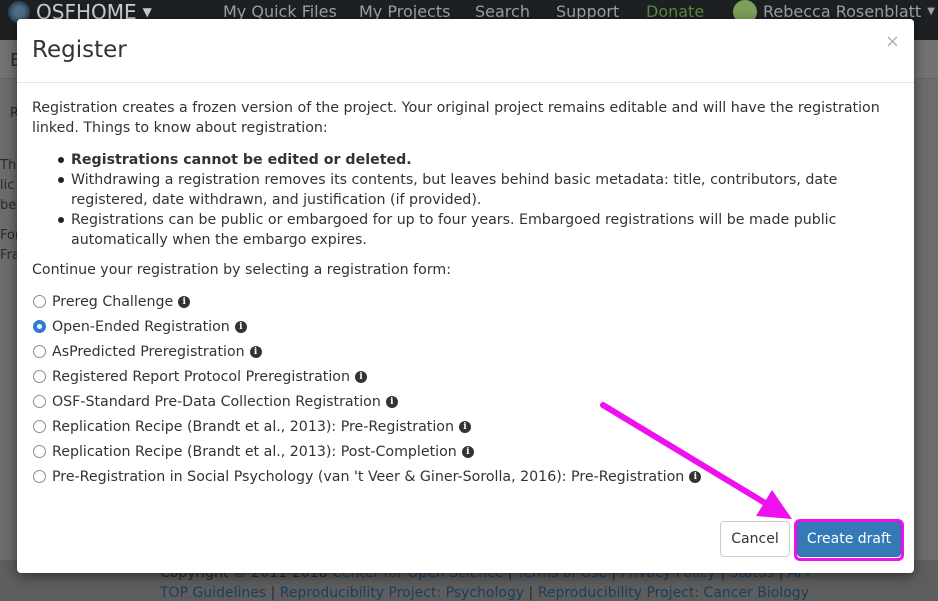  What do you see at coordinates (141, 326) in the screenshot?
I see `option-label: Open-Ended Registration` at bounding box center [141, 326].